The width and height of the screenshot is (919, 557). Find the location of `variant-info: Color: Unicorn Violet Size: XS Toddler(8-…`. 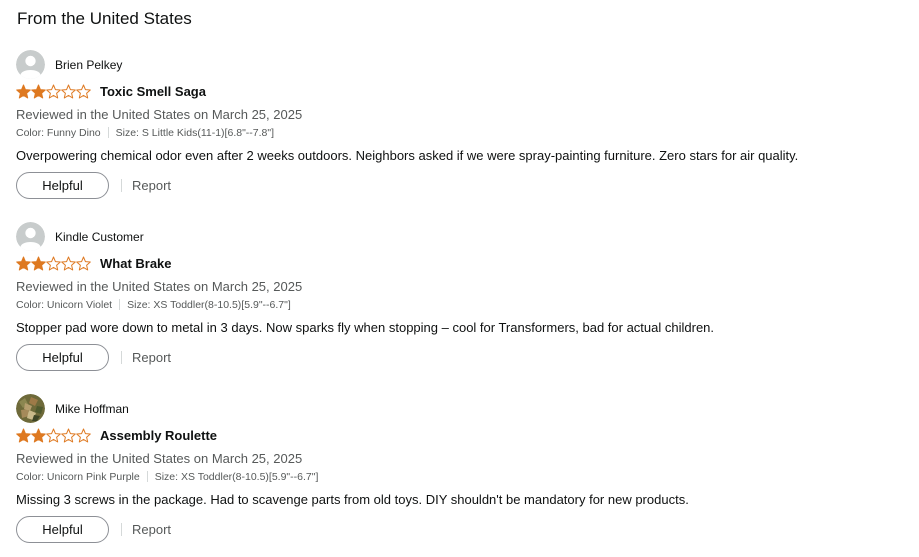

variant-info: Color: Unicorn Violet Size: XS Toddler(8-… is located at coordinates (153, 305).